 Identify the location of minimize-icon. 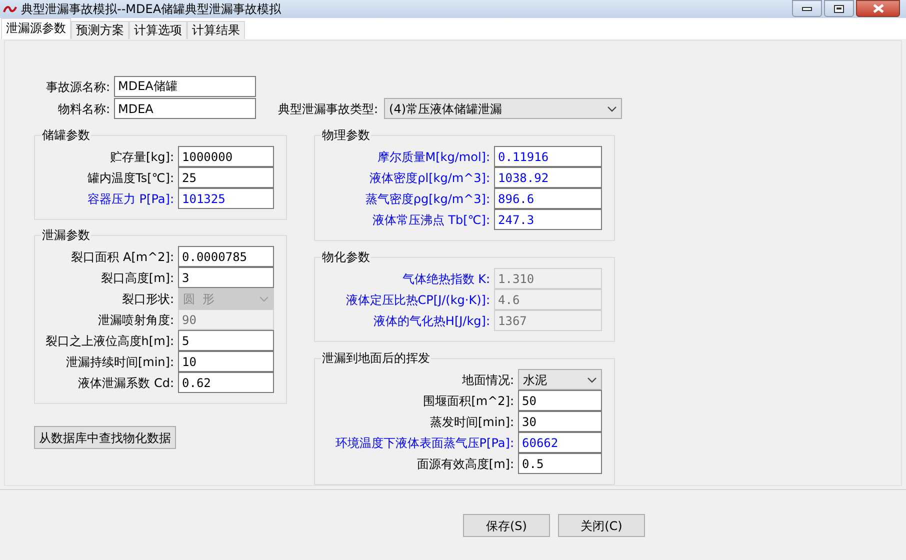
(807, 8).